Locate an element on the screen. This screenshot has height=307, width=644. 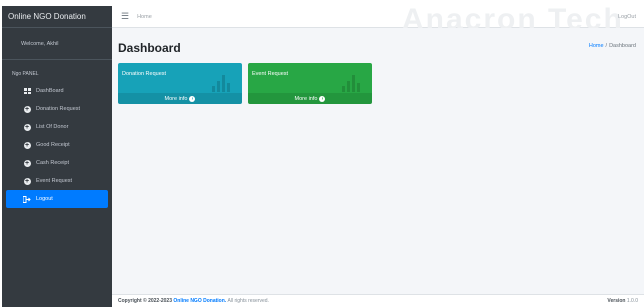
brand-title: Online NGO Donation is located at coordinates (47, 16).